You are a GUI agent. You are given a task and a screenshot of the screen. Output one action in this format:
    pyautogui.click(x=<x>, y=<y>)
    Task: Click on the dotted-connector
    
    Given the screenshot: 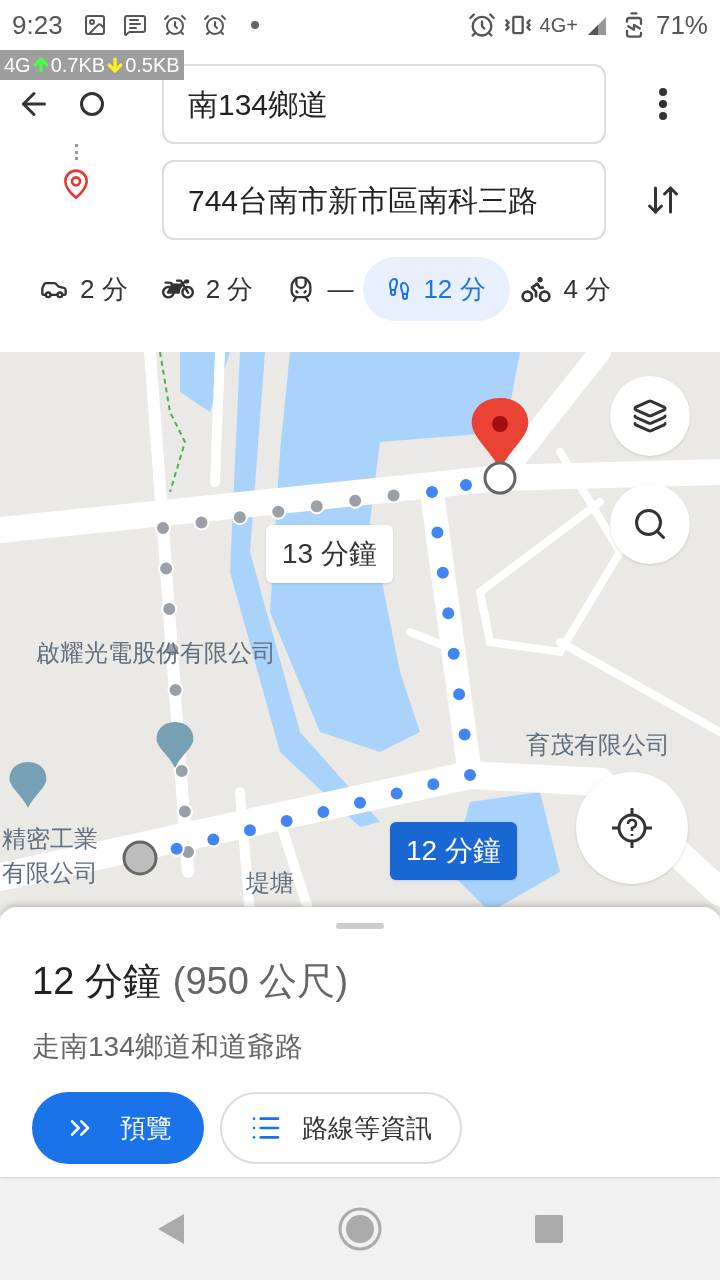 What is the action you would take?
    pyautogui.click(x=76, y=152)
    